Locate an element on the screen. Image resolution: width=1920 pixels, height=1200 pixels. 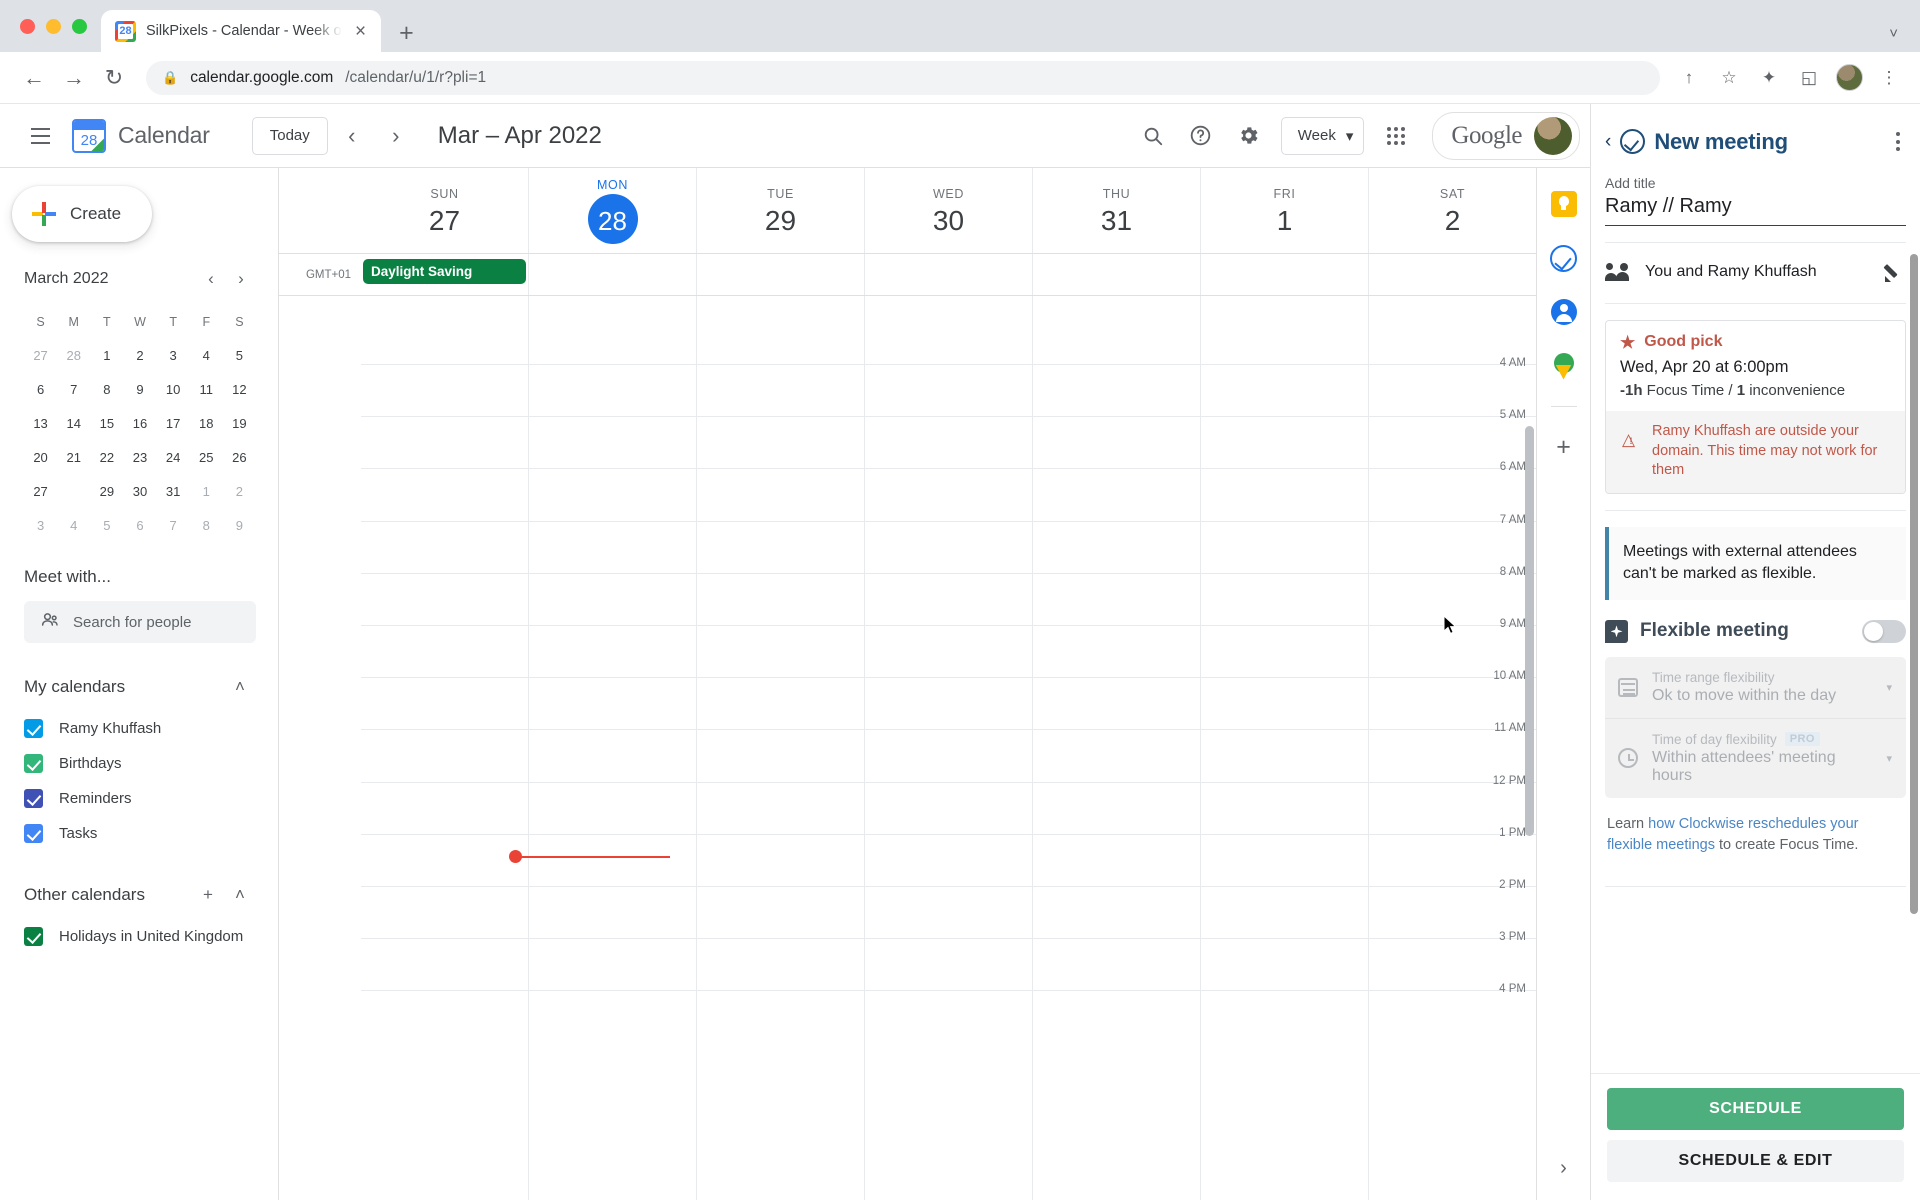
mini-calendar-day: 31 is located at coordinates (173, 491).